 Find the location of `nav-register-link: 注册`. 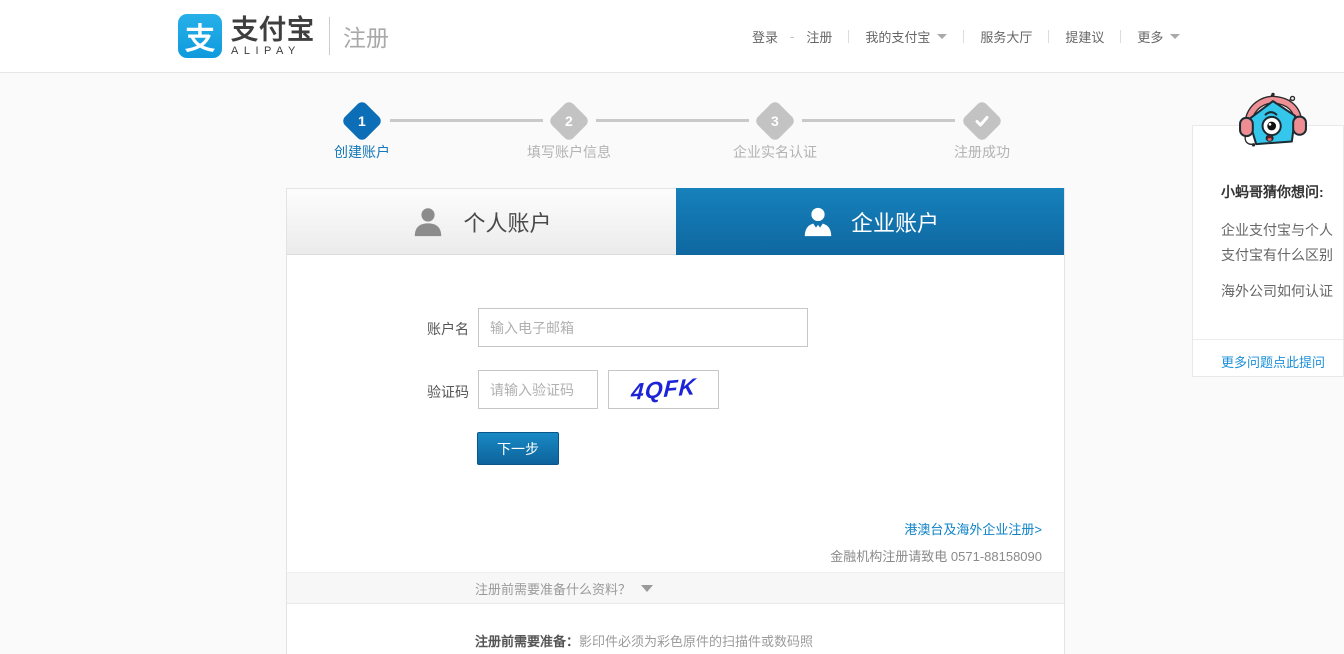

nav-register-link: 注册 is located at coordinates (819, 36).